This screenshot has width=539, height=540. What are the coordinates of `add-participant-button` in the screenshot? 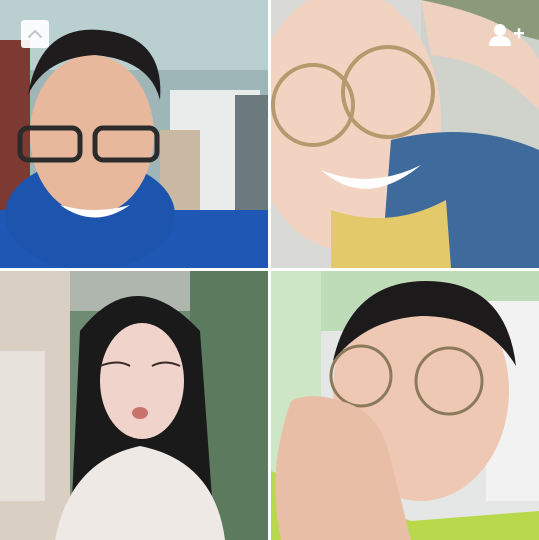 It's located at (506, 35).